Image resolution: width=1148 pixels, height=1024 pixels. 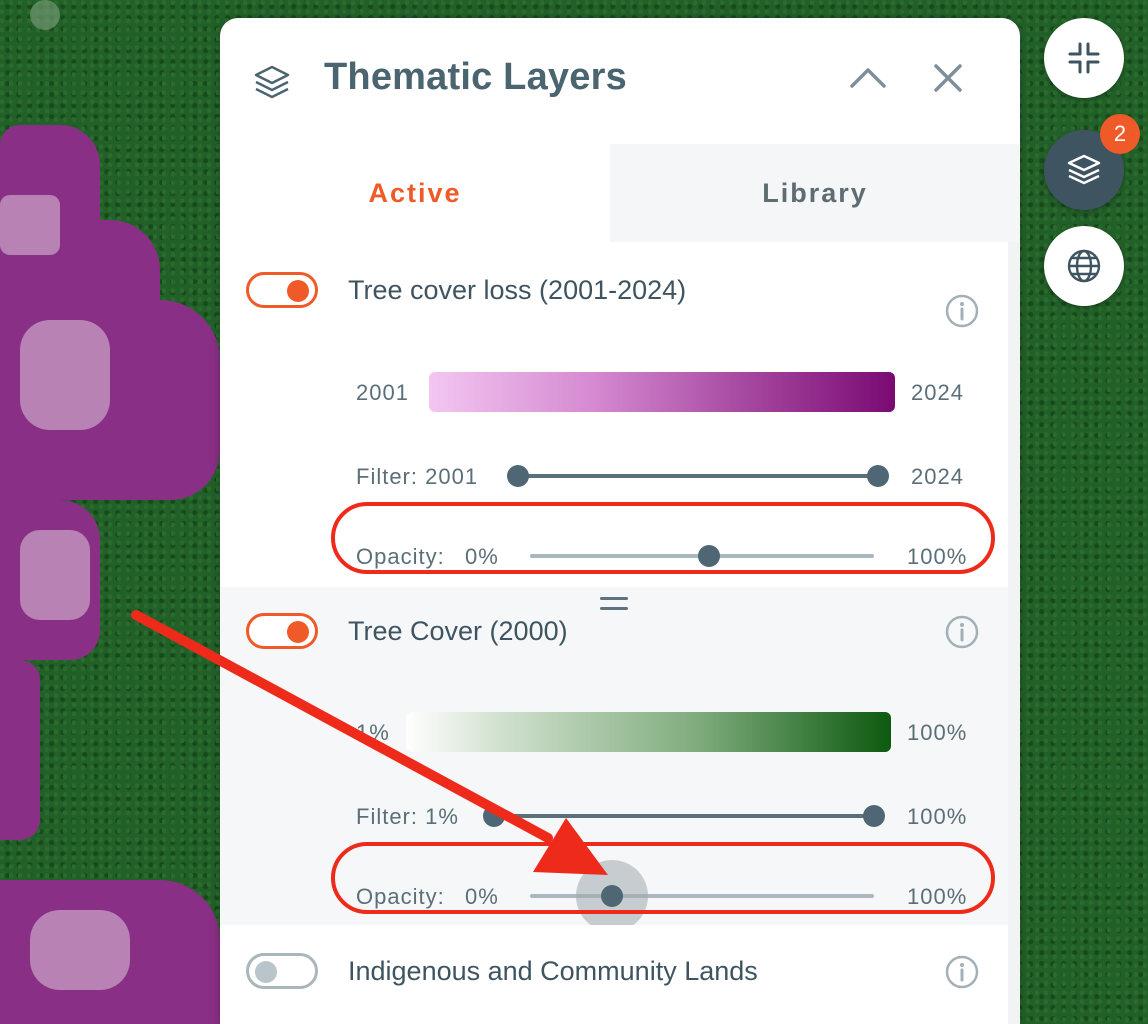 What do you see at coordinates (815, 193) in the screenshot?
I see `tab-library: Library` at bounding box center [815, 193].